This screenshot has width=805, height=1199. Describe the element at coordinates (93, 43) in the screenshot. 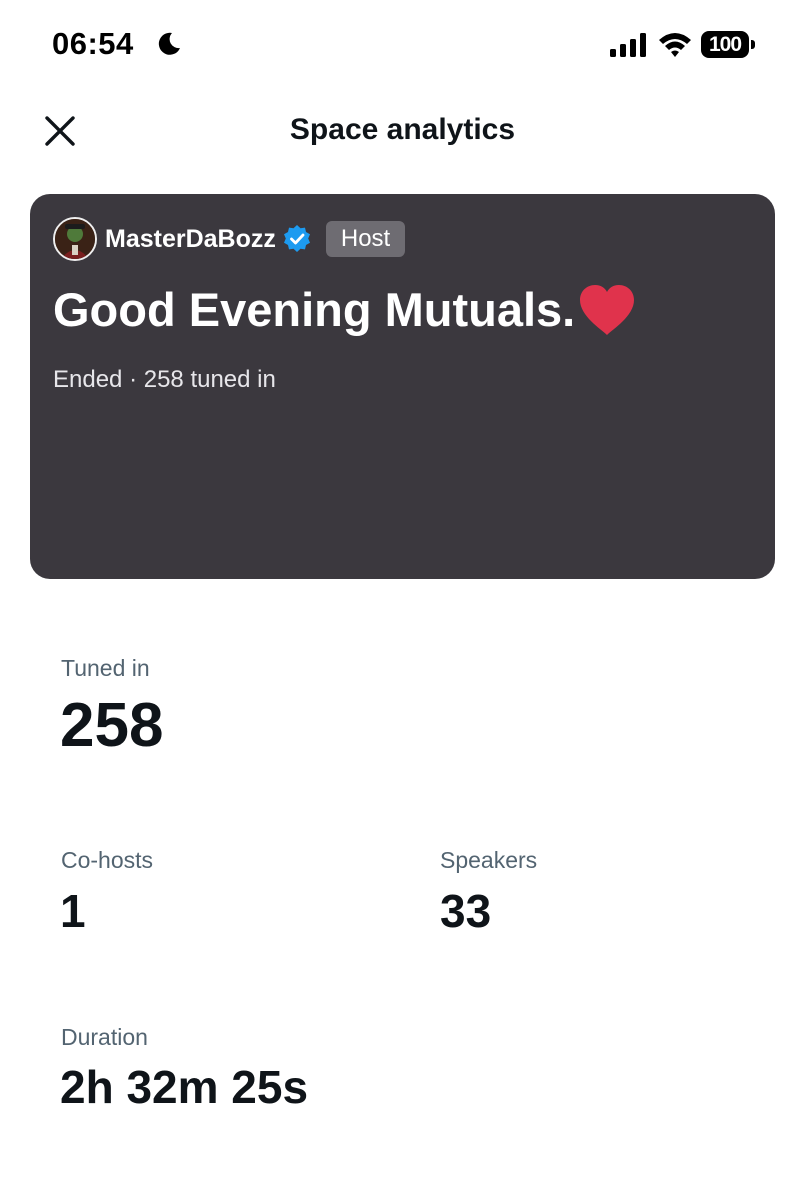

I see `status-time: 06:54` at that location.